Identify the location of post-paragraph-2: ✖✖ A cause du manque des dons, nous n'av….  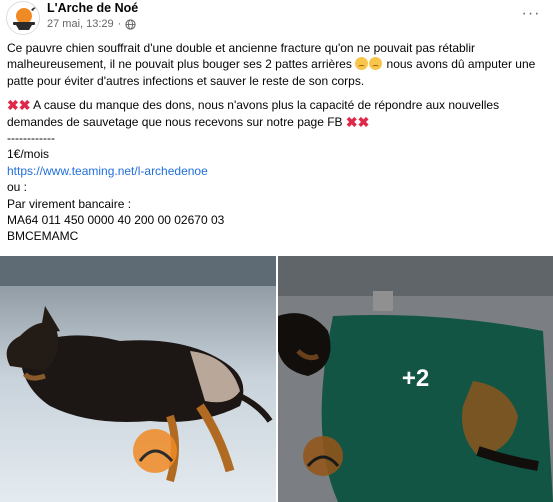
(277, 113).